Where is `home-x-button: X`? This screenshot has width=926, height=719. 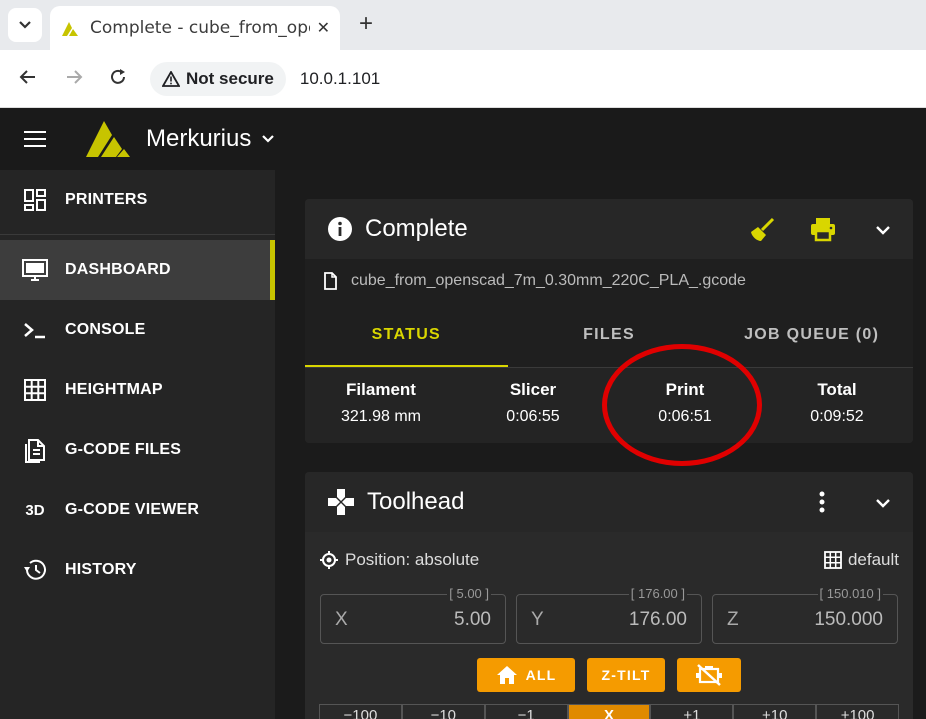
home-x-button: X is located at coordinates (609, 711).